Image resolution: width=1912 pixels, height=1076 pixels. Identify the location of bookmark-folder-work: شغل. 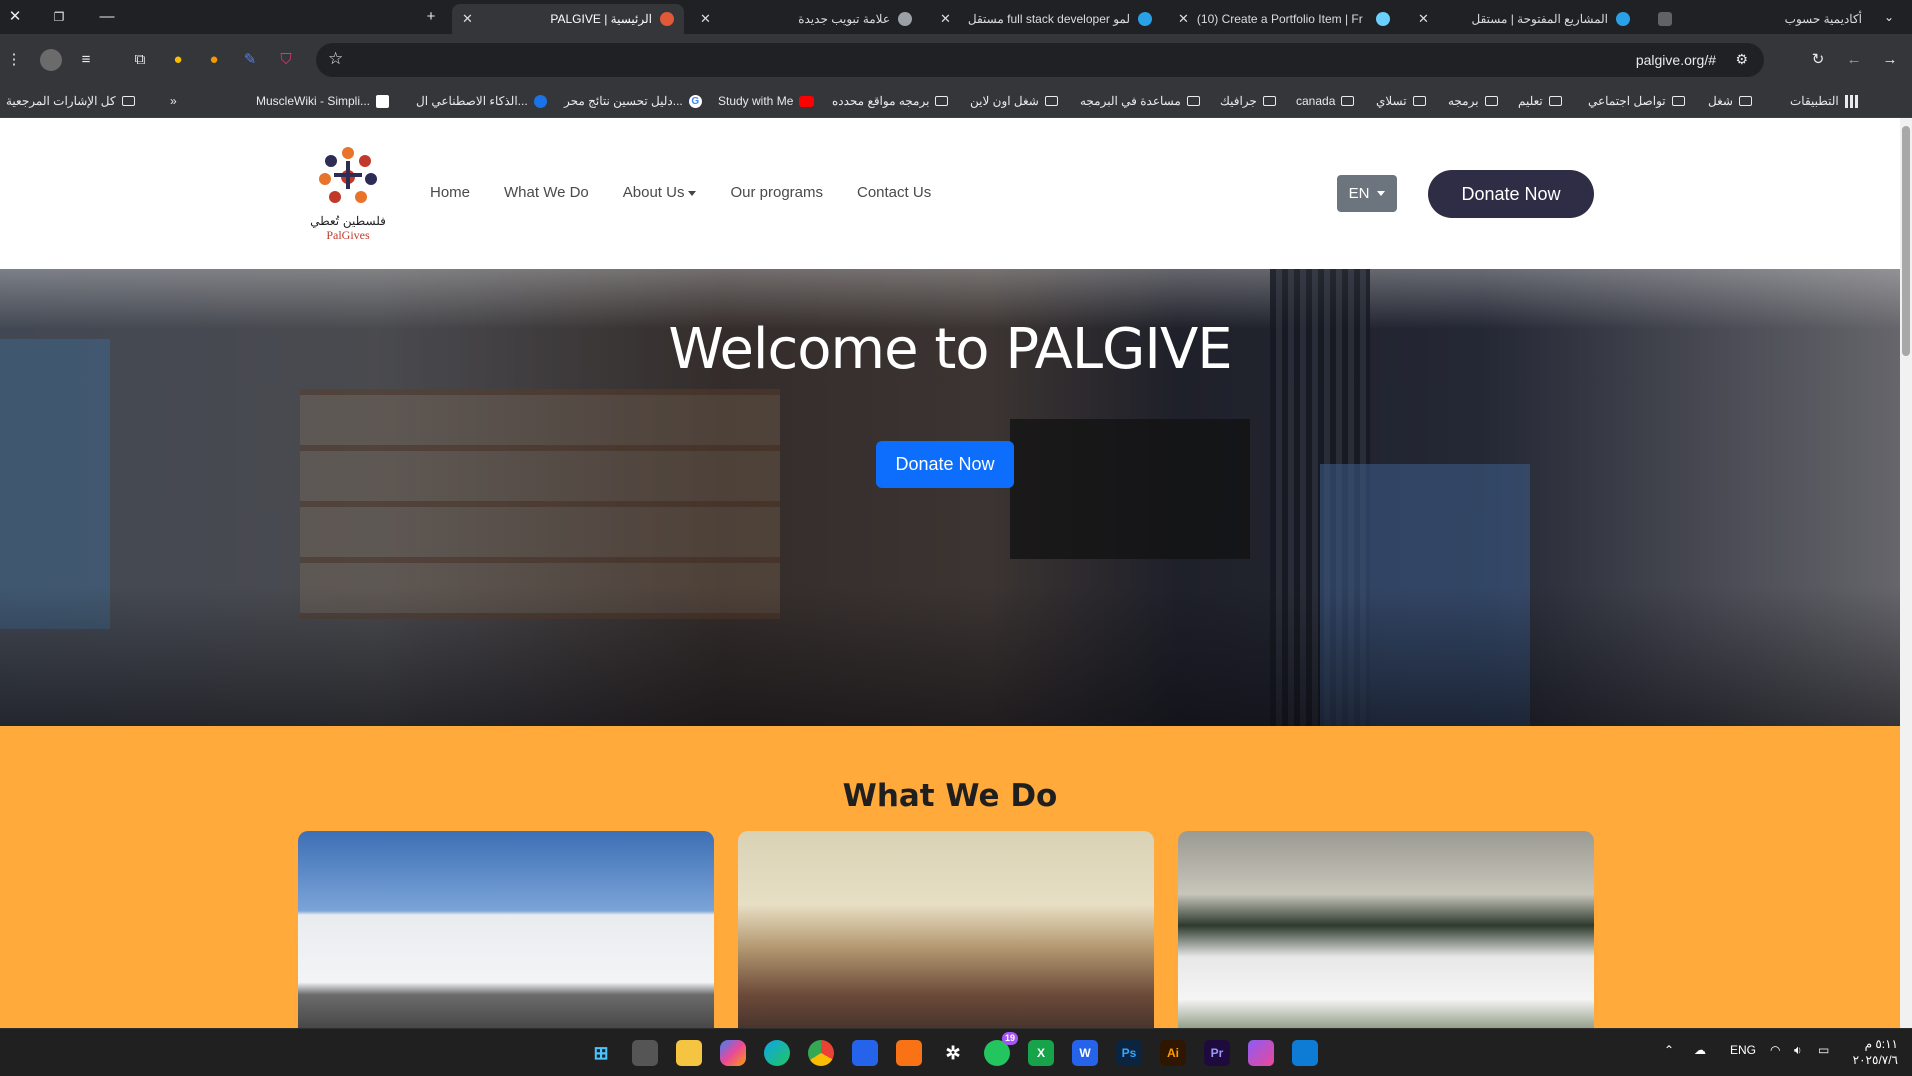
(1730, 101).